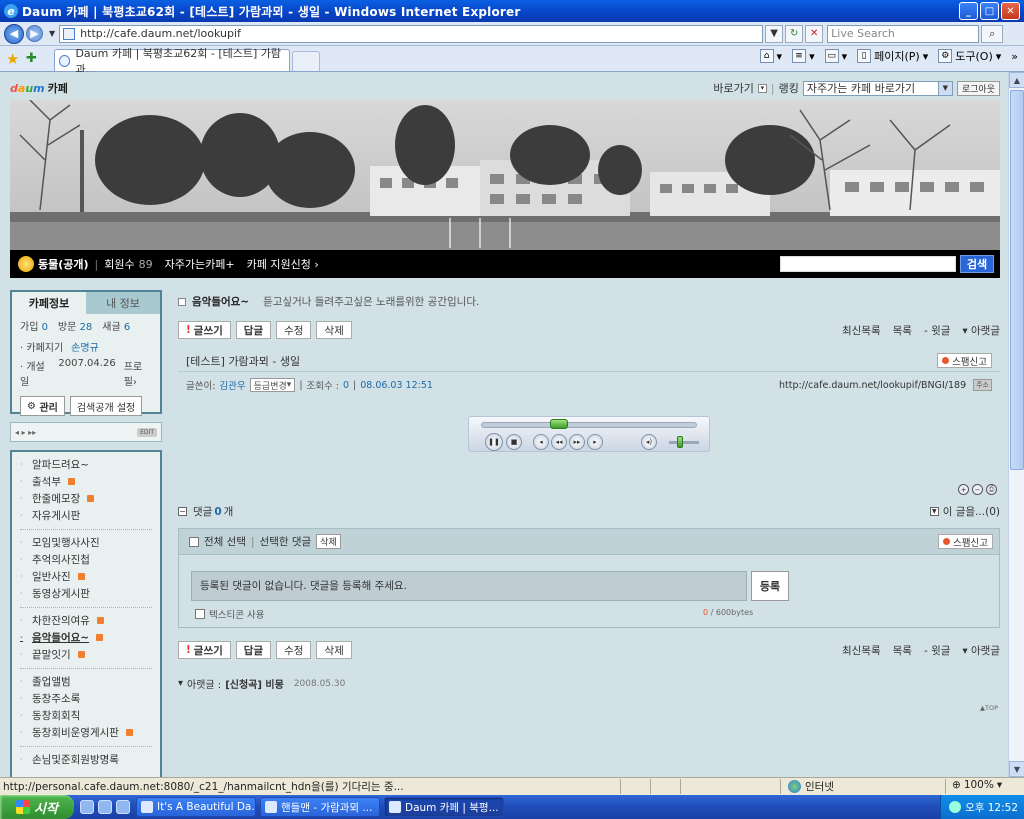 The image size is (1024, 819). Describe the element at coordinates (86, 715) in the screenshot. I see `menu-item: · 동창회회칙` at that location.